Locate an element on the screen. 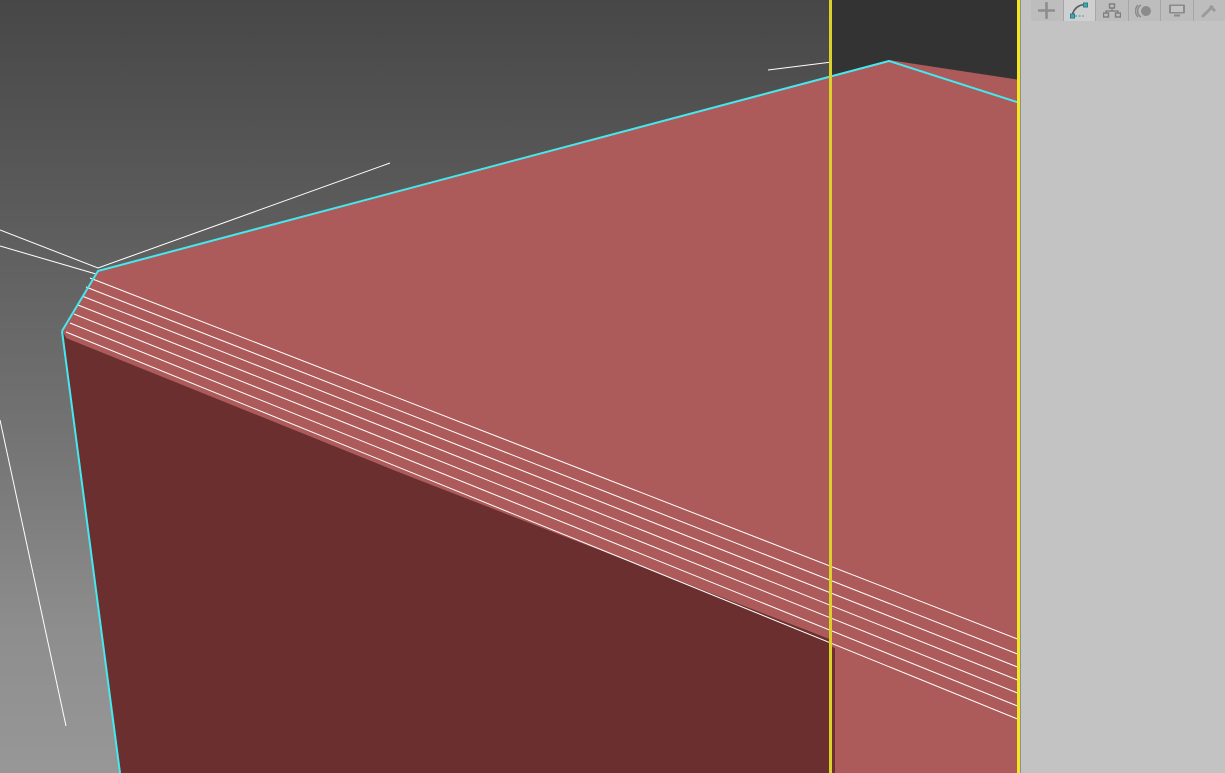 Image resolution: width=1225 pixels, height=773 pixels. monitor-icon is located at coordinates (1176, 10).